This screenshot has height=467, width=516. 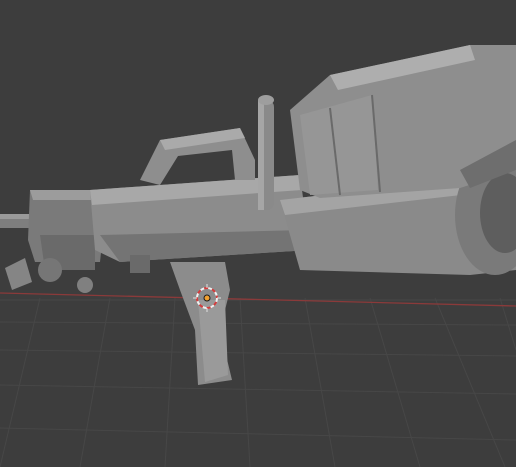 I want to click on object-origin-icon, so click(x=207, y=298).